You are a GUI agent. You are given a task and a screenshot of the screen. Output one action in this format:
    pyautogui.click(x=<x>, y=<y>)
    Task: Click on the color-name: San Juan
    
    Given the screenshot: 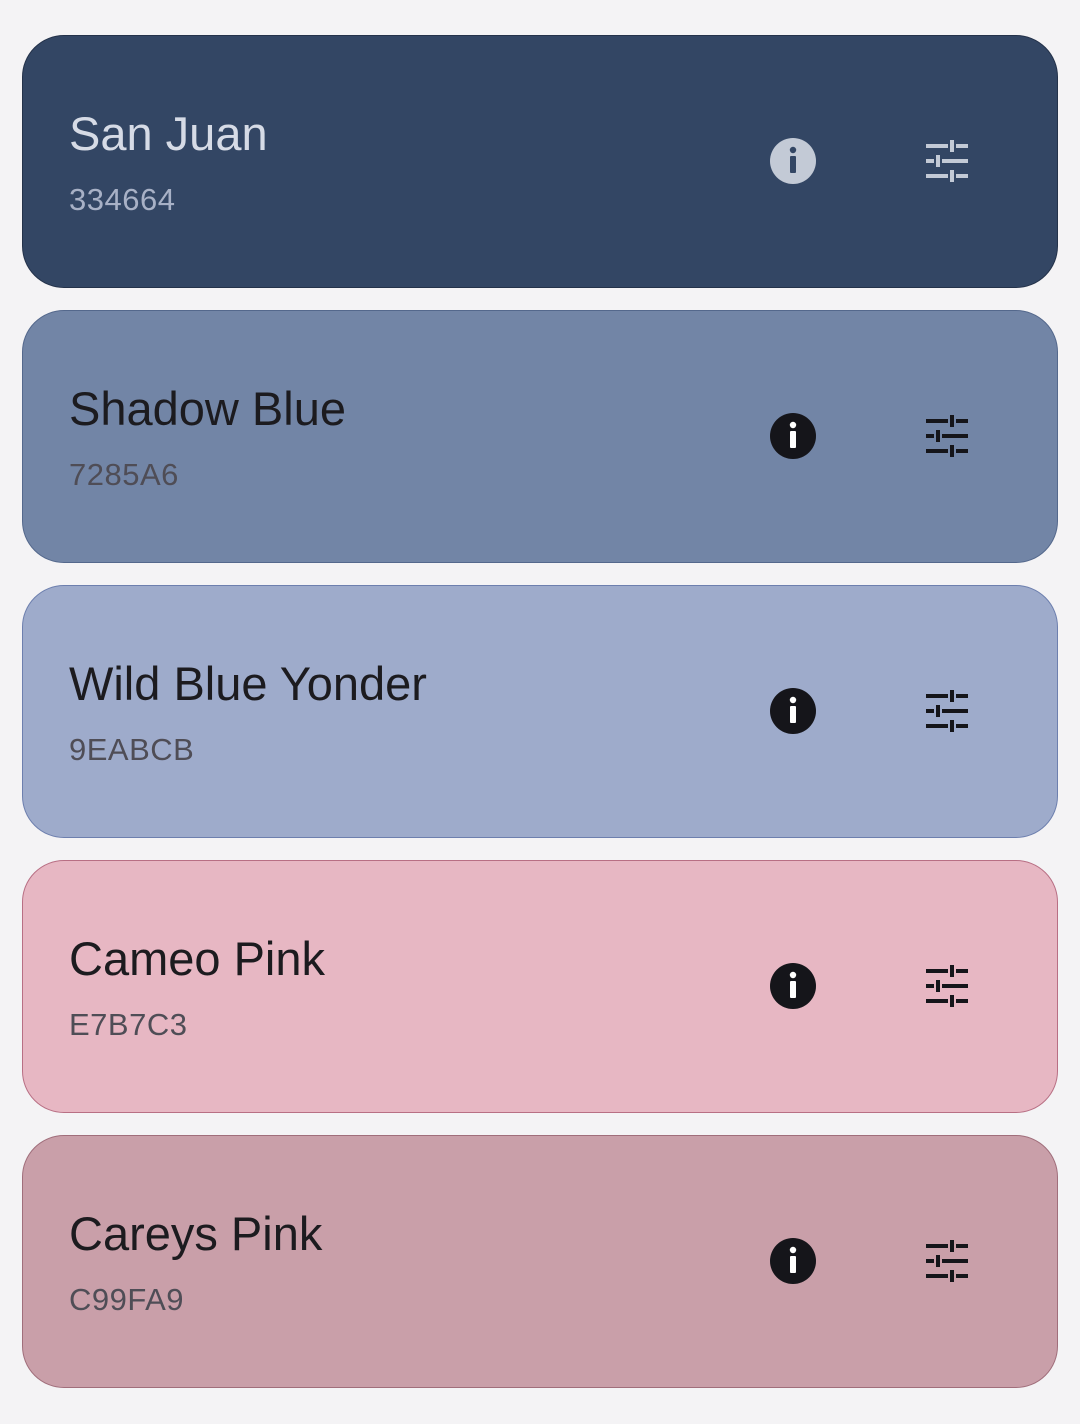 What is the action you would take?
    pyautogui.click(x=168, y=133)
    